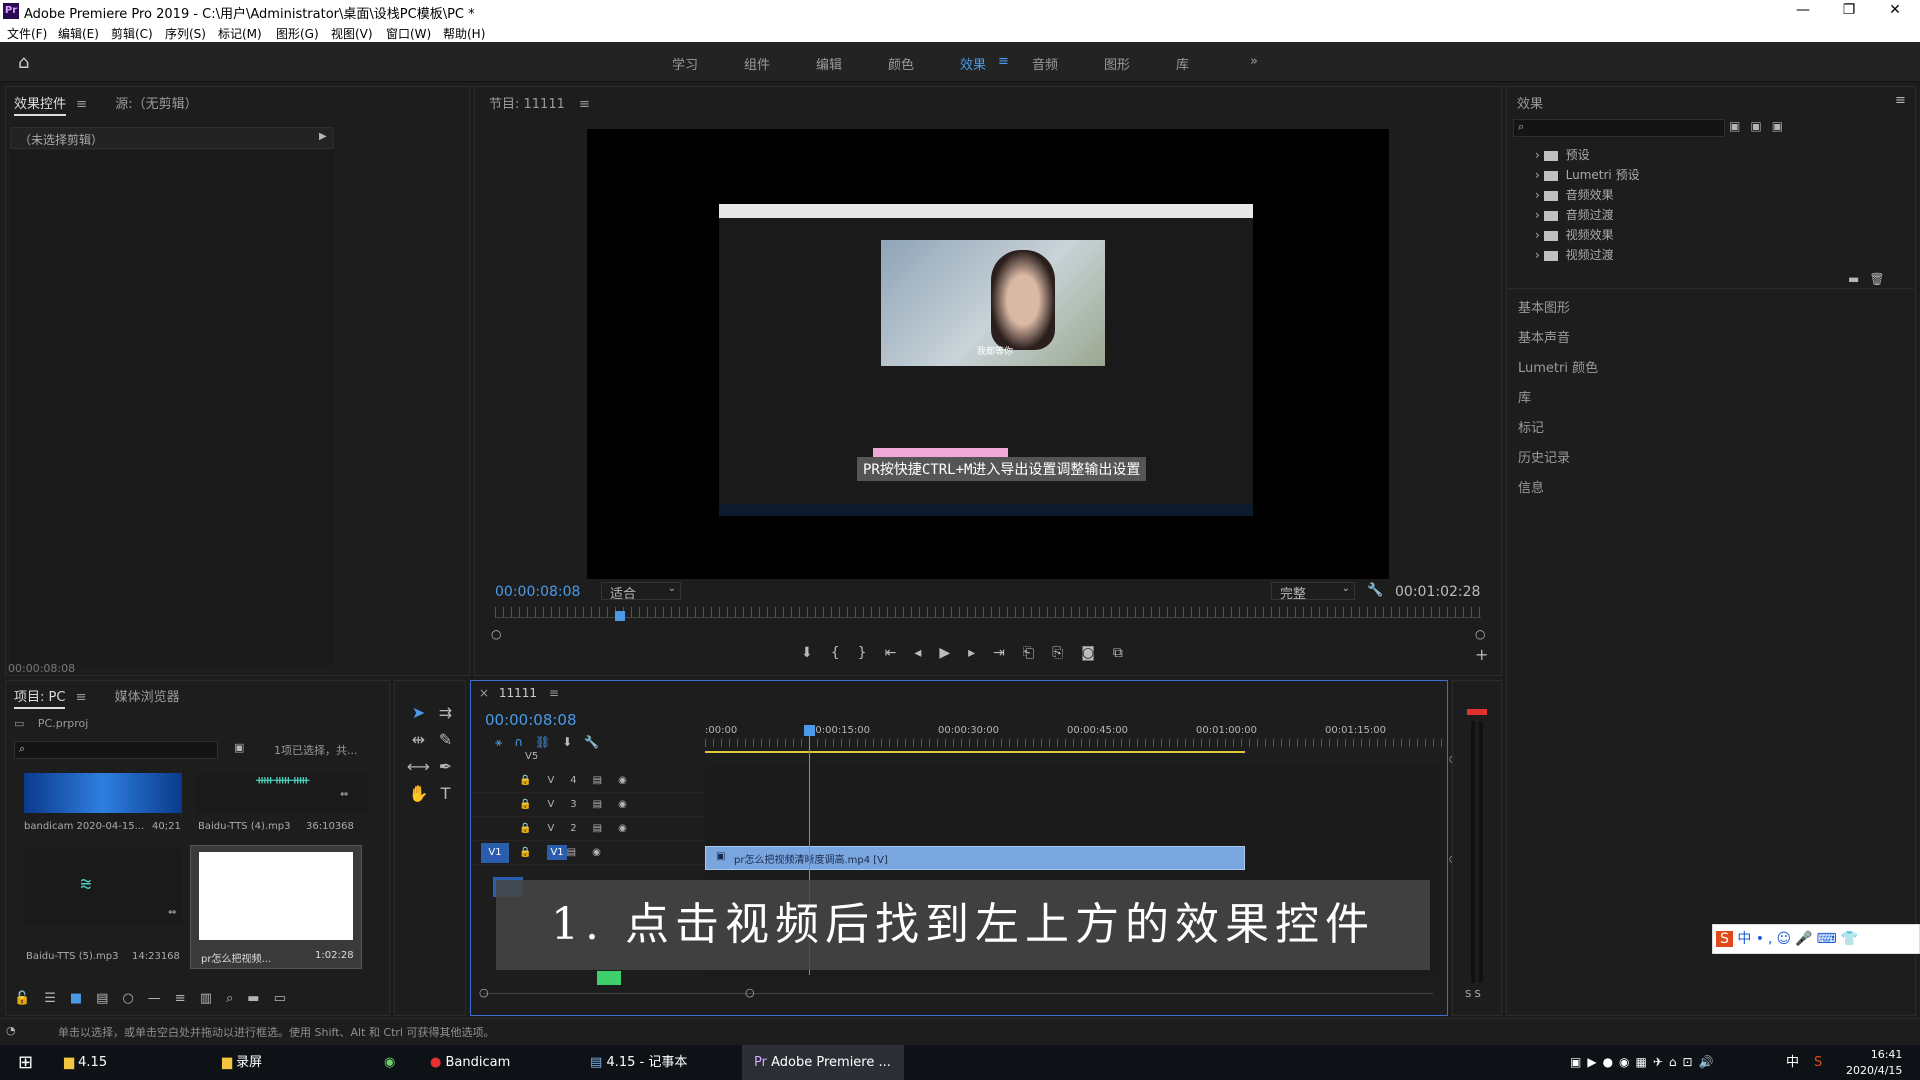 Image resolution: width=1920 pixels, height=1080 pixels. I want to click on close-icon: ×, so click(484, 693).